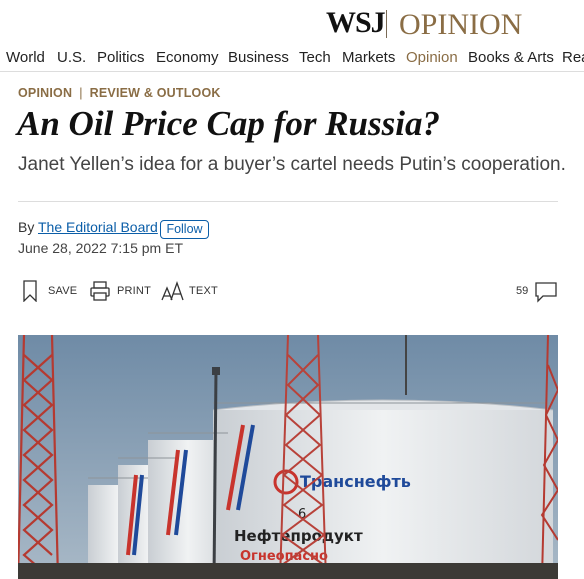  Describe the element at coordinates (134, 291) in the screenshot. I see `print-label: PRINT` at that location.